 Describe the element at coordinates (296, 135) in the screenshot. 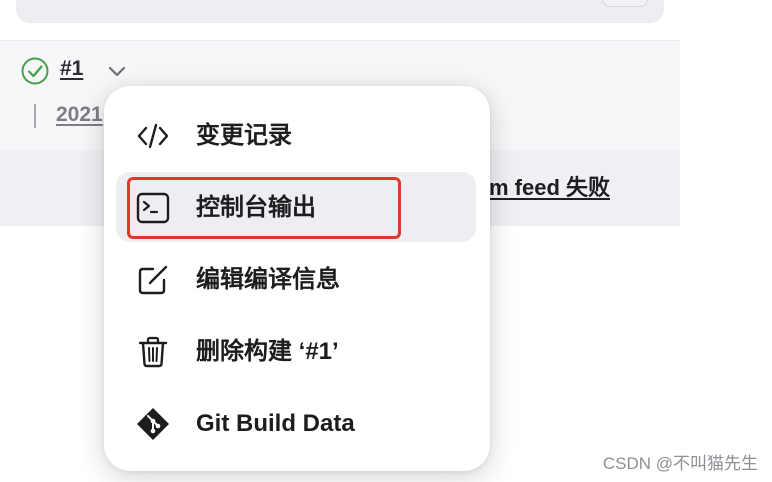

I see `menu-item-changes: 变更记录` at that location.